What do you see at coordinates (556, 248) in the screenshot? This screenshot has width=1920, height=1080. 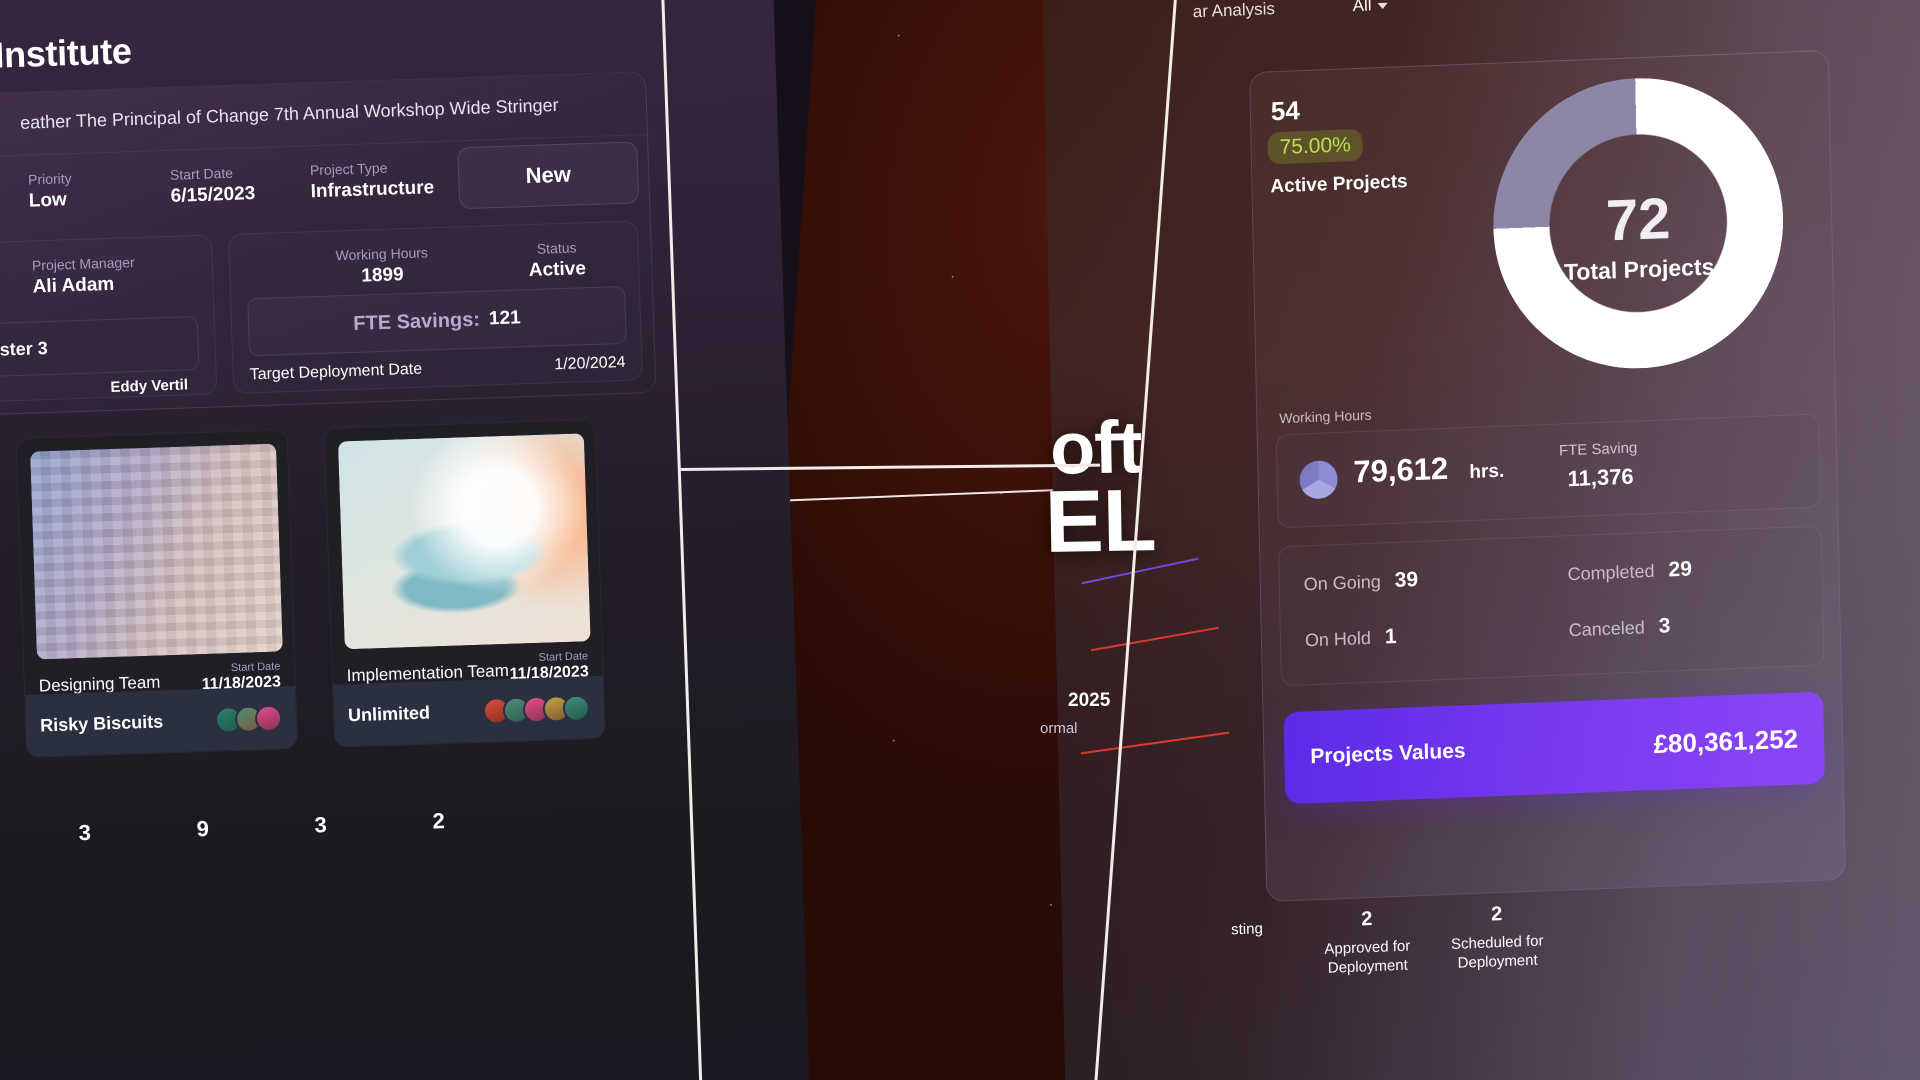 I see `field-status-label: Status` at bounding box center [556, 248].